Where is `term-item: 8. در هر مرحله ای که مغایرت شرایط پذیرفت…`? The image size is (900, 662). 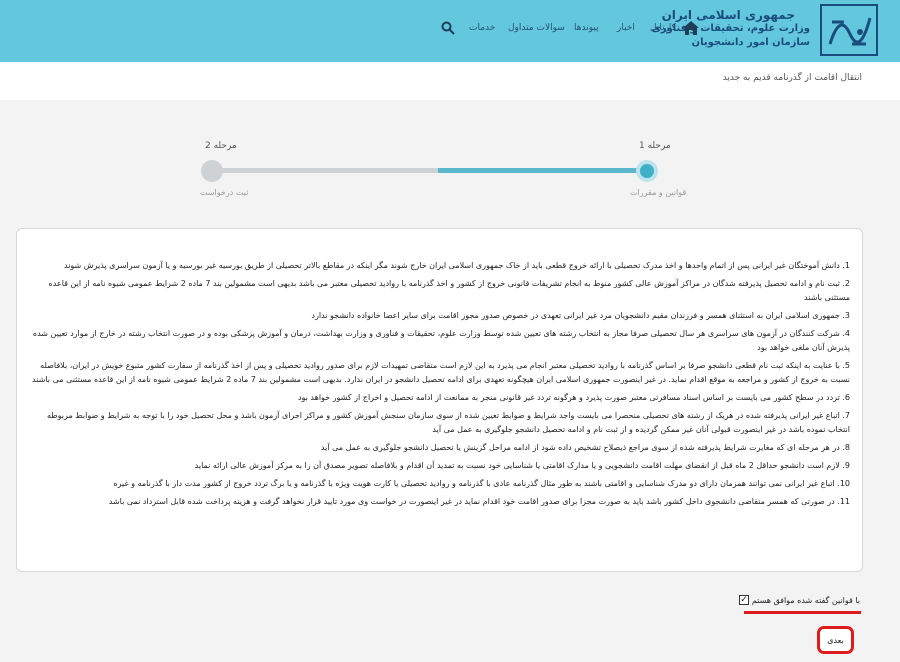
term-item: 8. در هر مرحله ای که مغایرت شرایط پذیرفت… is located at coordinates (585, 447).